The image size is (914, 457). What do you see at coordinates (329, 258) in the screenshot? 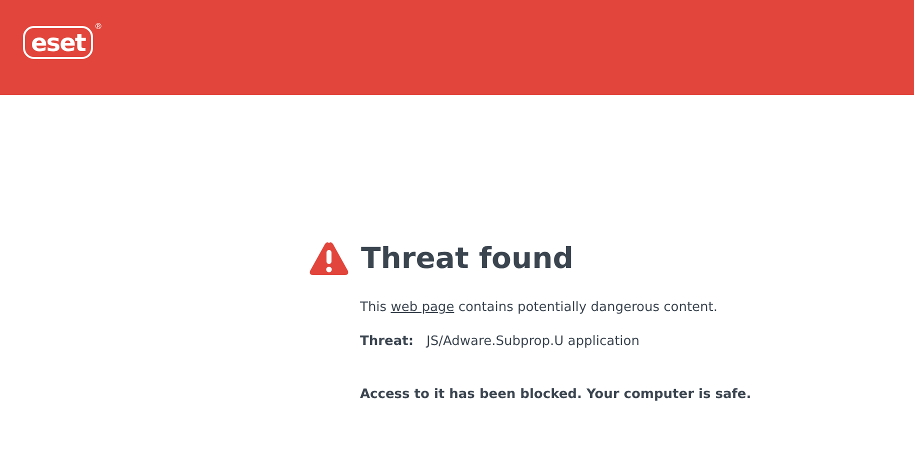
I see `warning-icon` at bounding box center [329, 258].